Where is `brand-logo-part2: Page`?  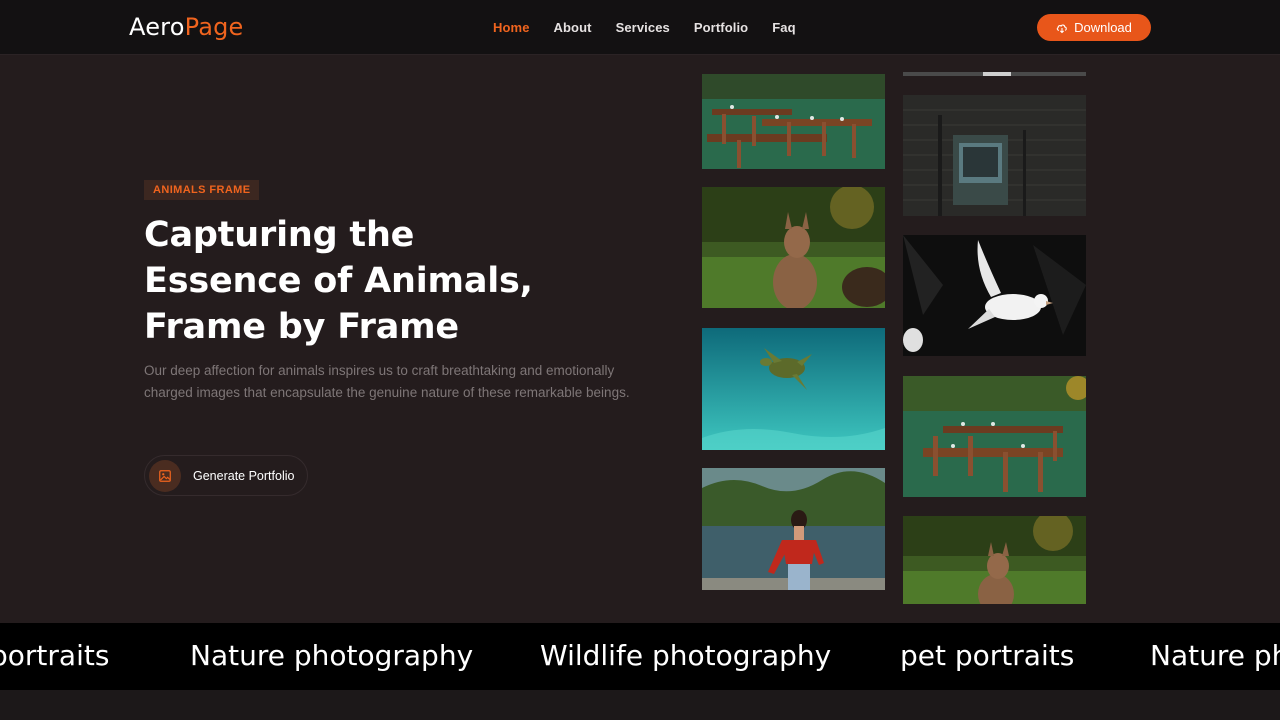 brand-logo-part2: Page is located at coordinates (214, 27).